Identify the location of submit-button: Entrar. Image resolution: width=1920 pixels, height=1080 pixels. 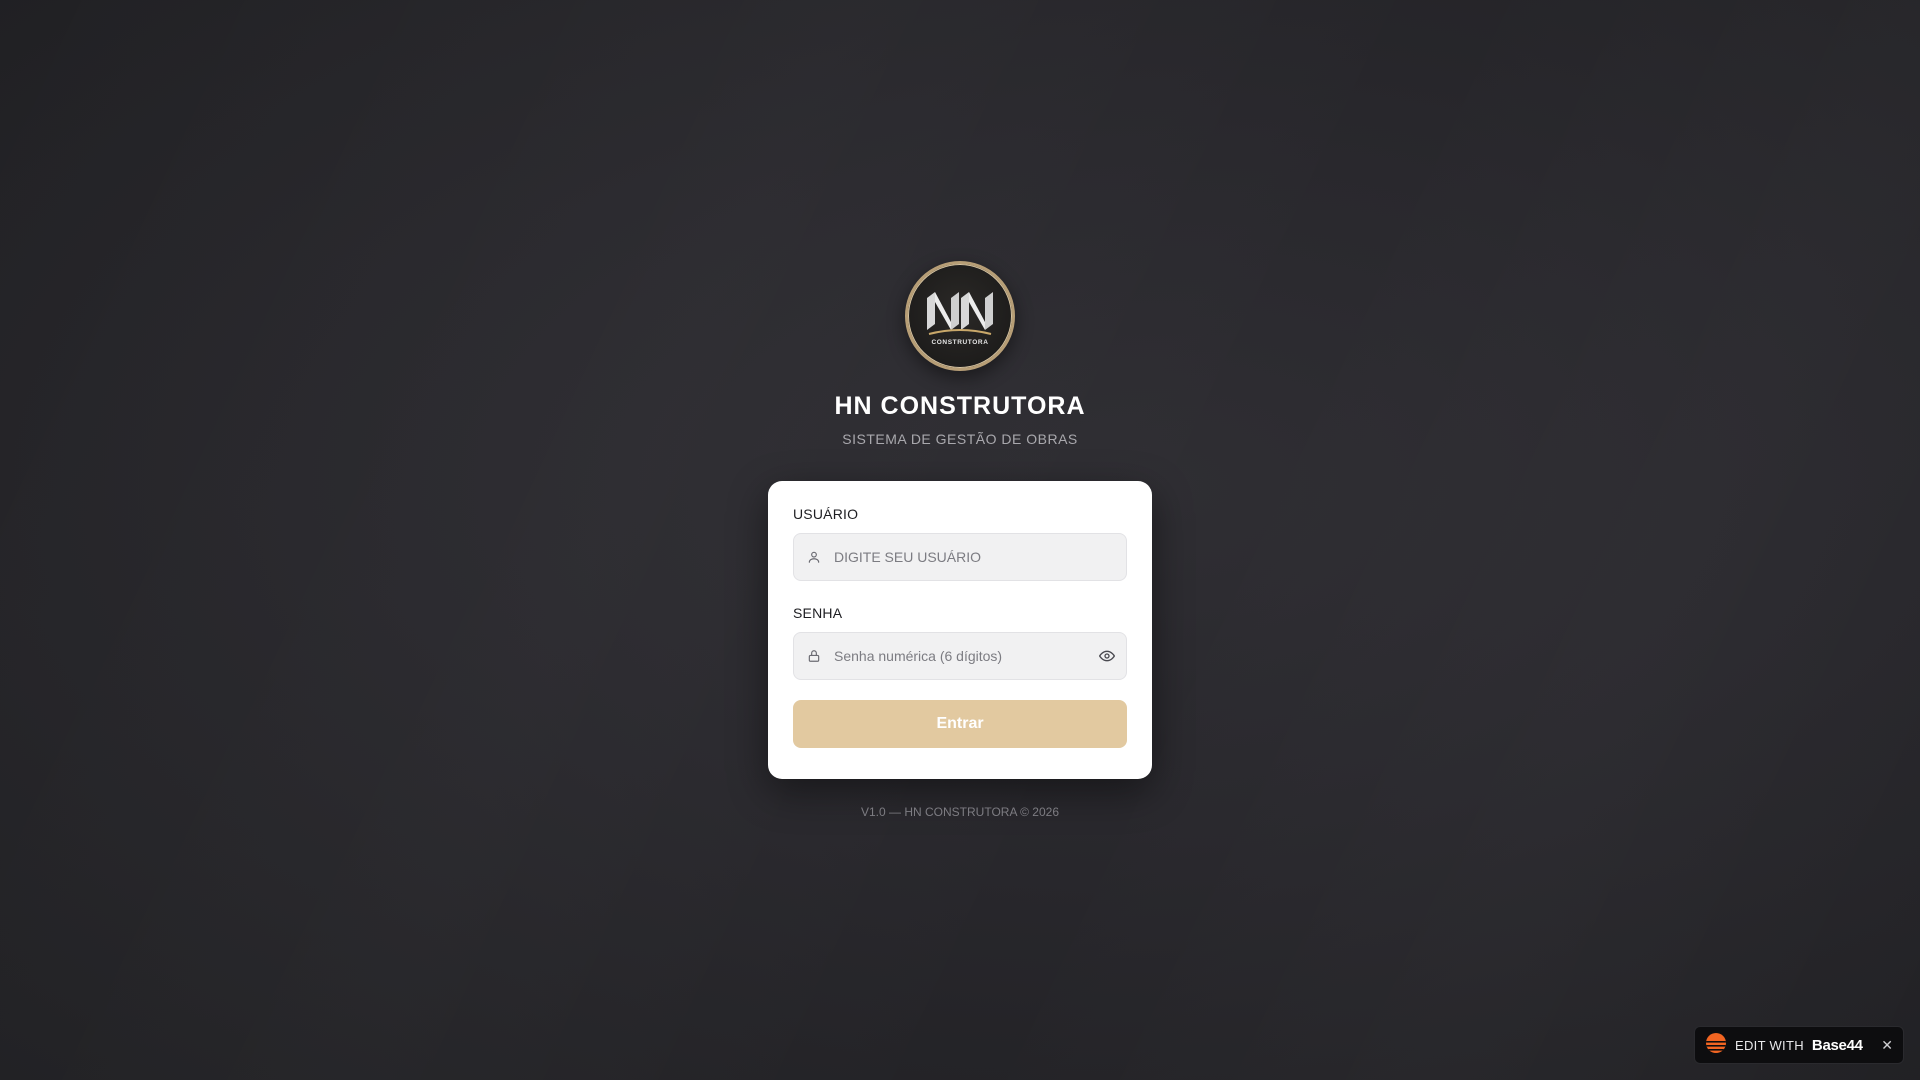
(960, 724).